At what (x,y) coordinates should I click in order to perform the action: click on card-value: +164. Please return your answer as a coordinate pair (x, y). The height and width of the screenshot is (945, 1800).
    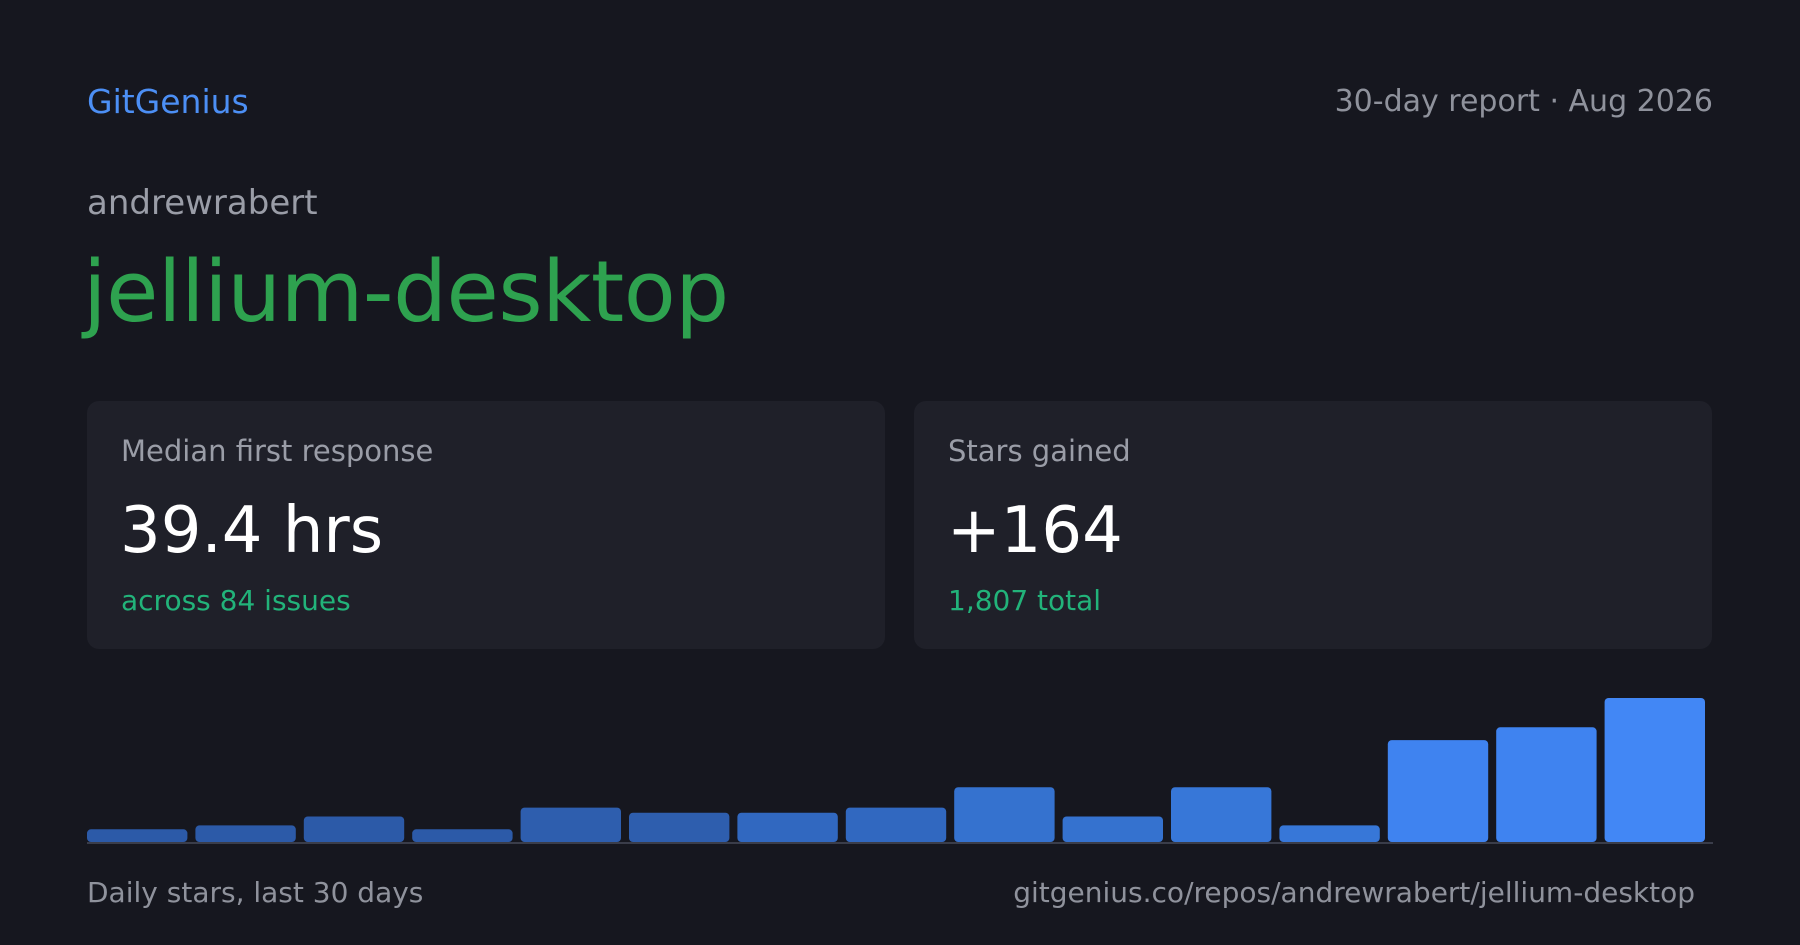
    Looking at the image, I should click on (1035, 531).